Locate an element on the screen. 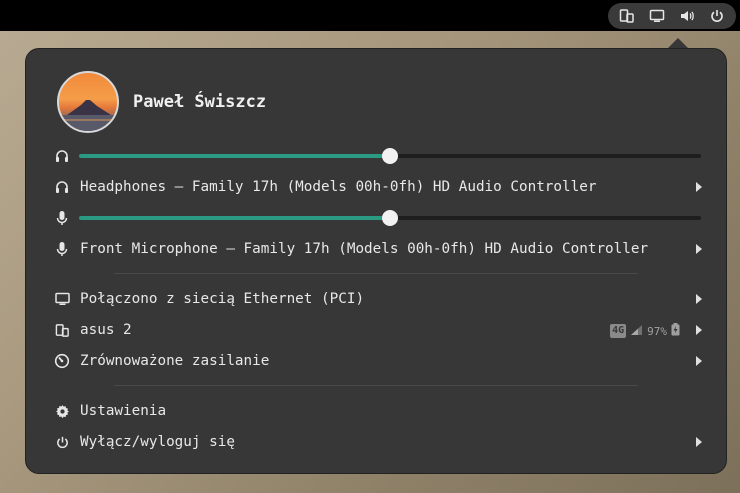 The height and width of the screenshot is (493, 740). input-volume-slider is located at coordinates (390, 218).